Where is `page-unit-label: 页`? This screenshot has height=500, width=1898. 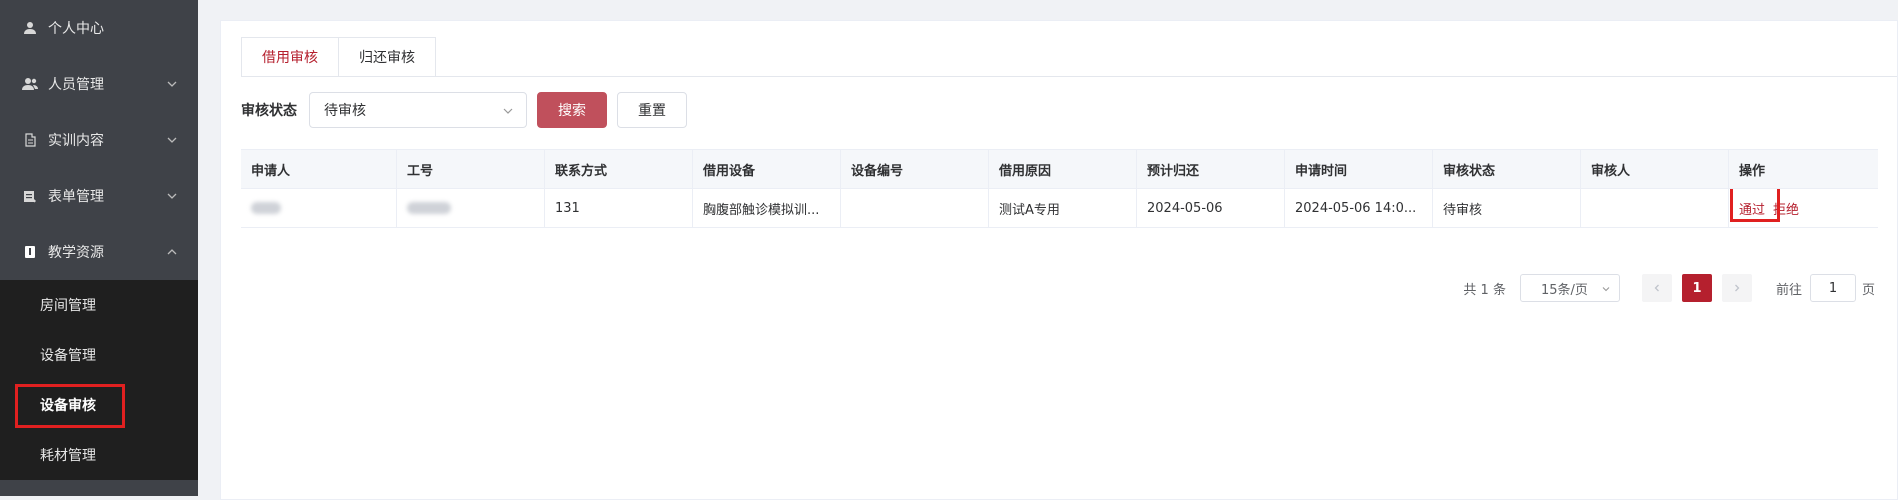
page-unit-label: 页 is located at coordinates (1868, 290).